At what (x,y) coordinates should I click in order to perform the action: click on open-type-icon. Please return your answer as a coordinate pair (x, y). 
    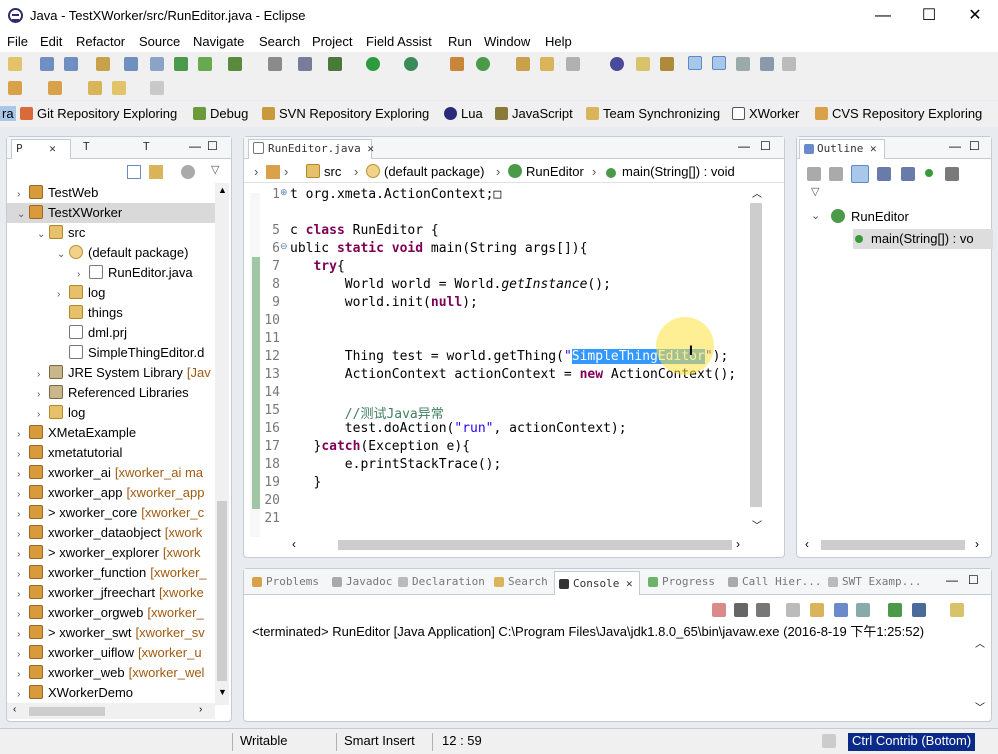
    Looking at the image, I should click on (523, 64).